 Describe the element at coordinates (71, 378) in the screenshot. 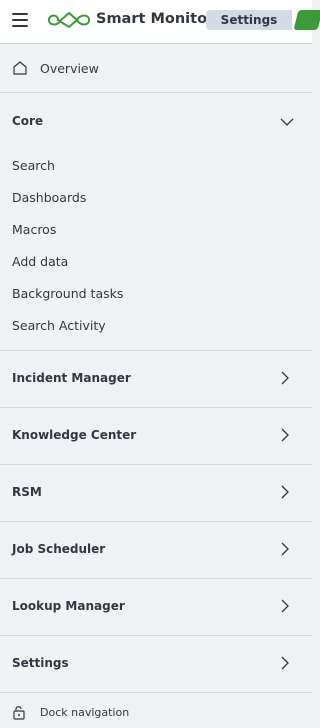

I see `section-title: Incident Manager` at that location.